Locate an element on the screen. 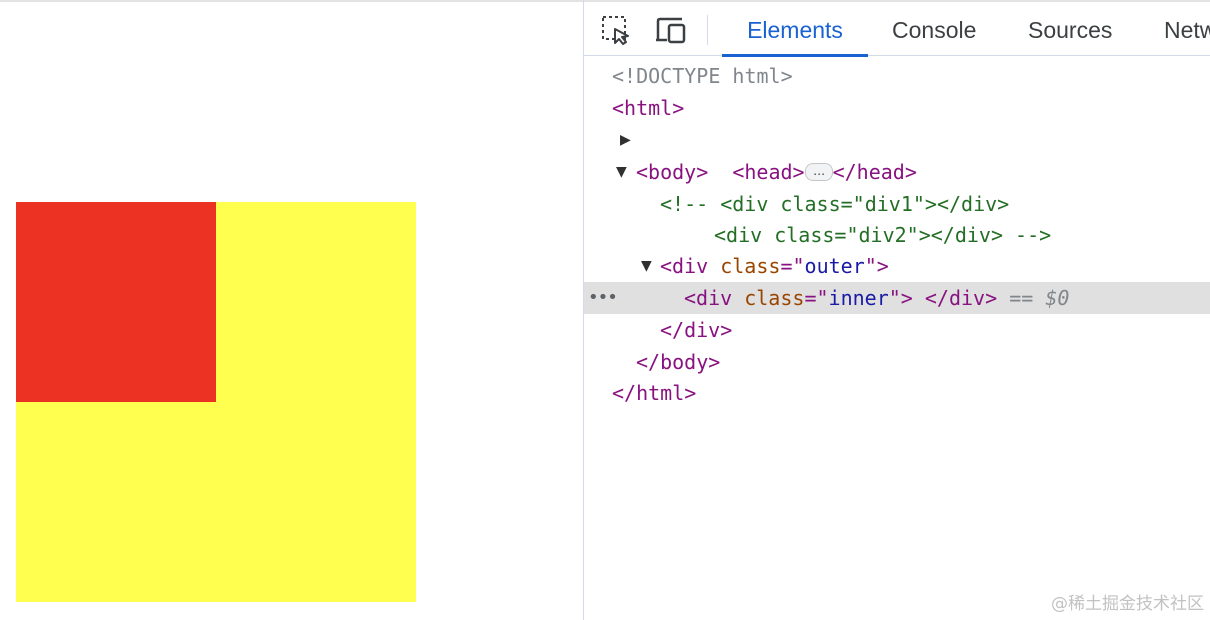  div-close-tag: </div> is located at coordinates (696, 330).